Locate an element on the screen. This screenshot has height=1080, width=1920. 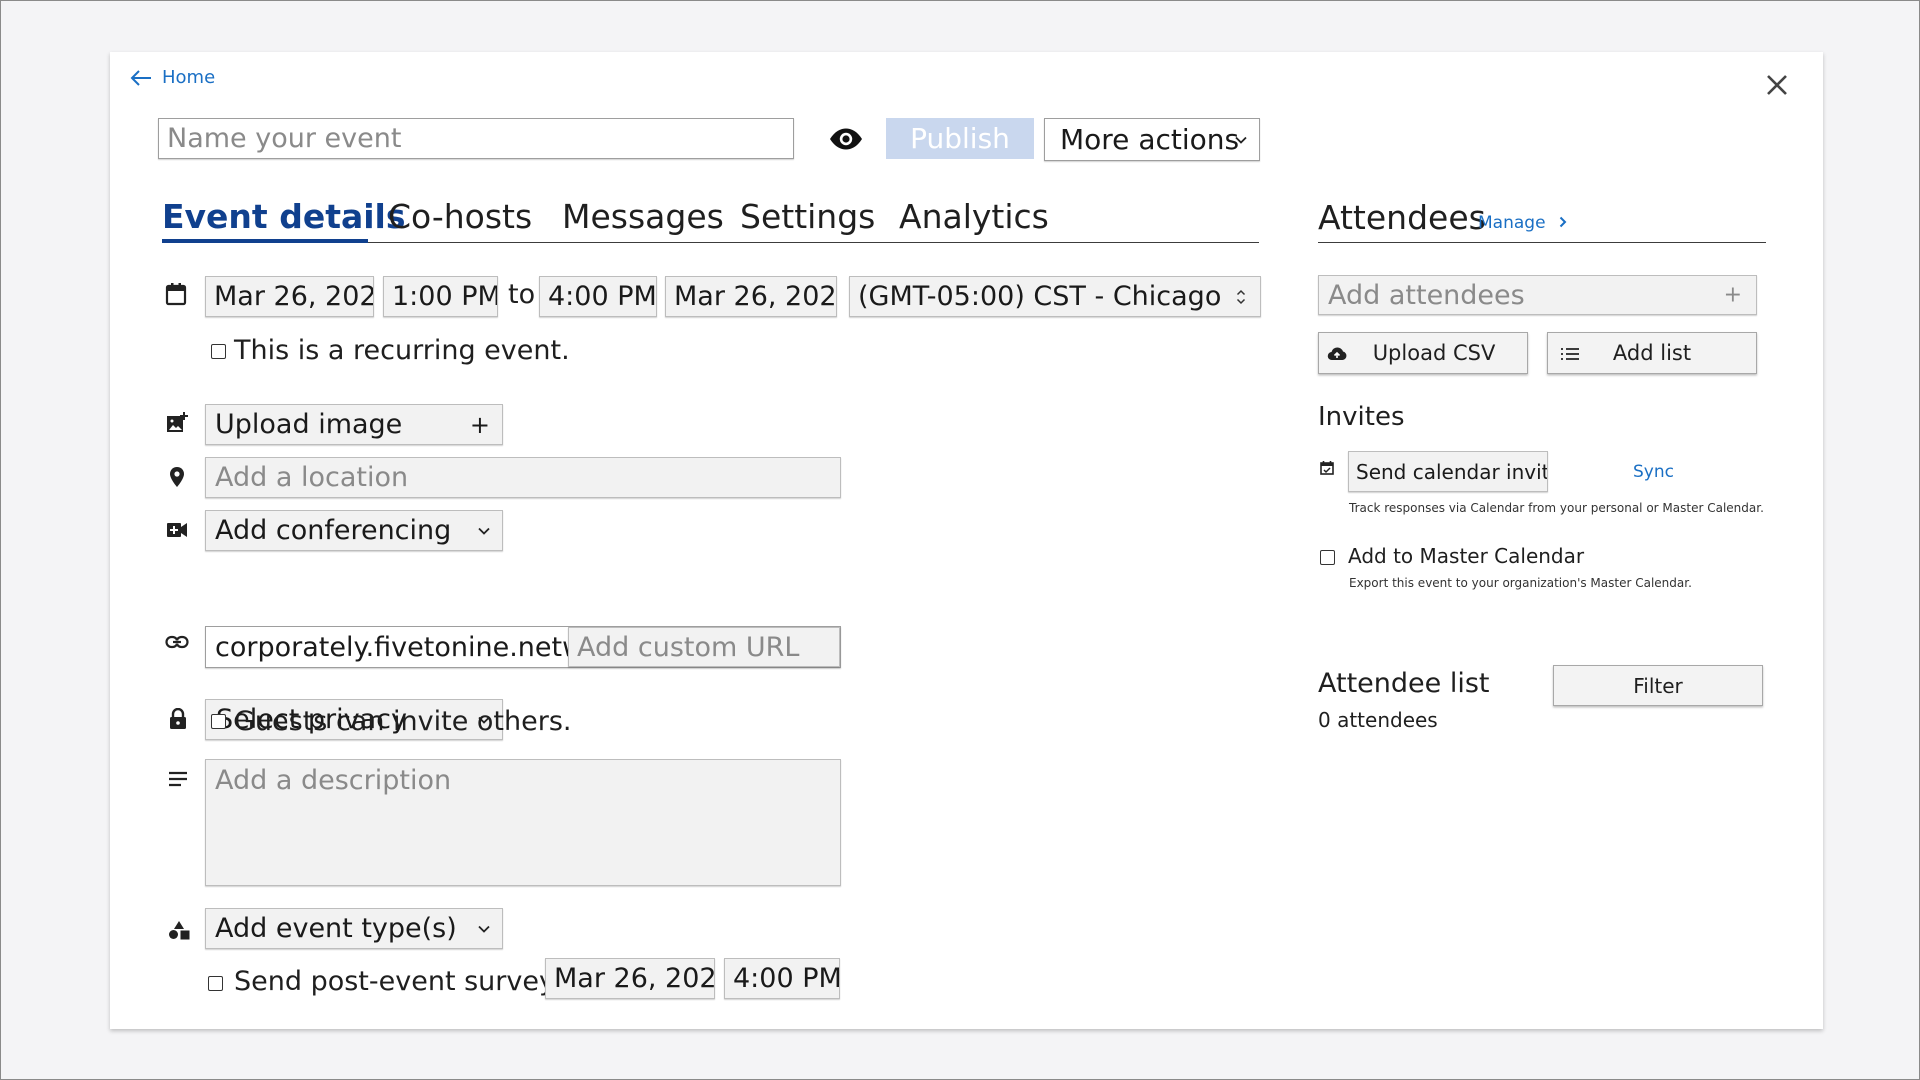
location-placeholder: Add a location is located at coordinates (312, 477).